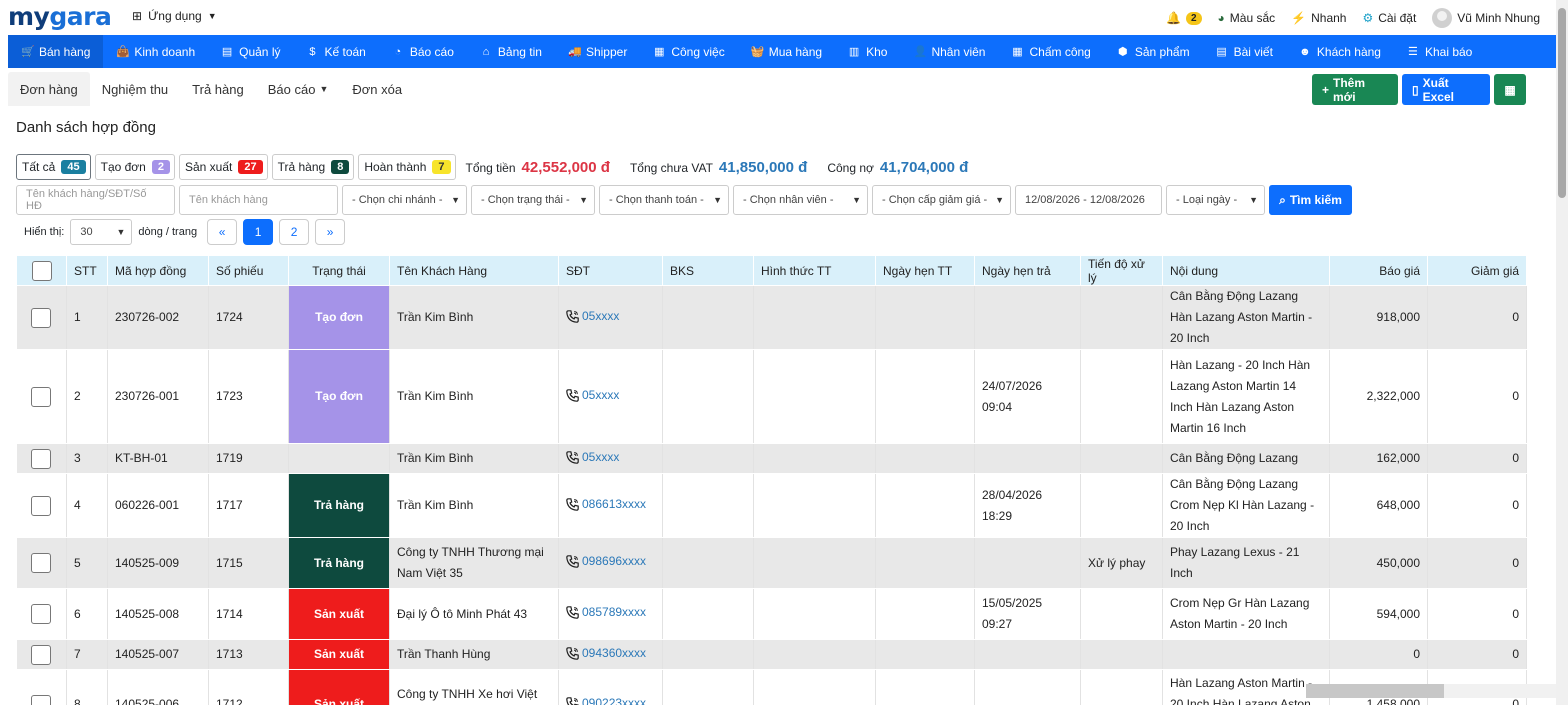 The image size is (1568, 705). Describe the element at coordinates (158, 396) in the screenshot. I see `cell-contract-code: 230726-001` at that location.